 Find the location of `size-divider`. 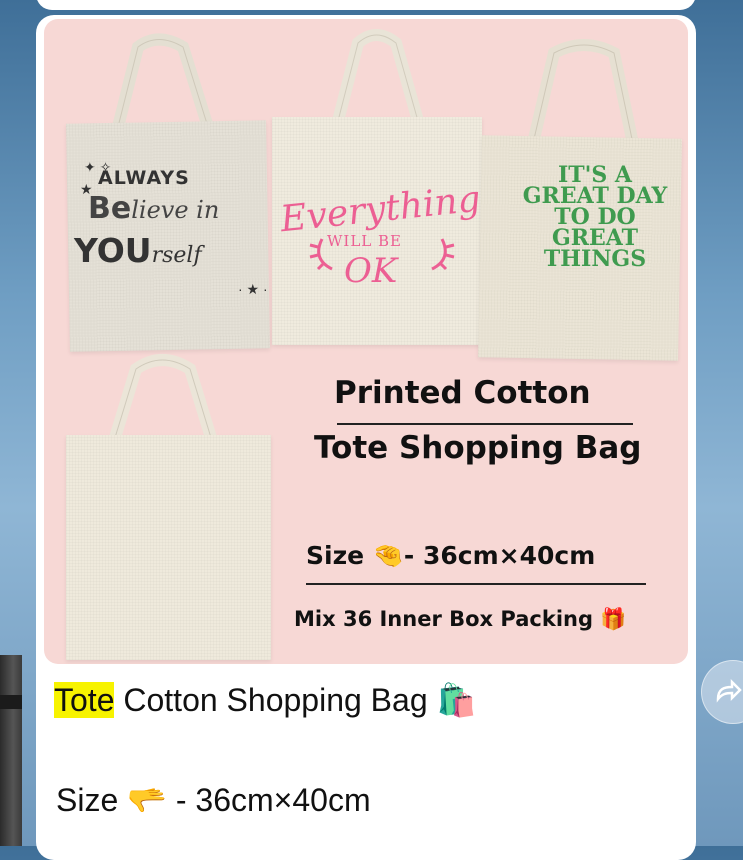

size-divider is located at coordinates (476, 584).